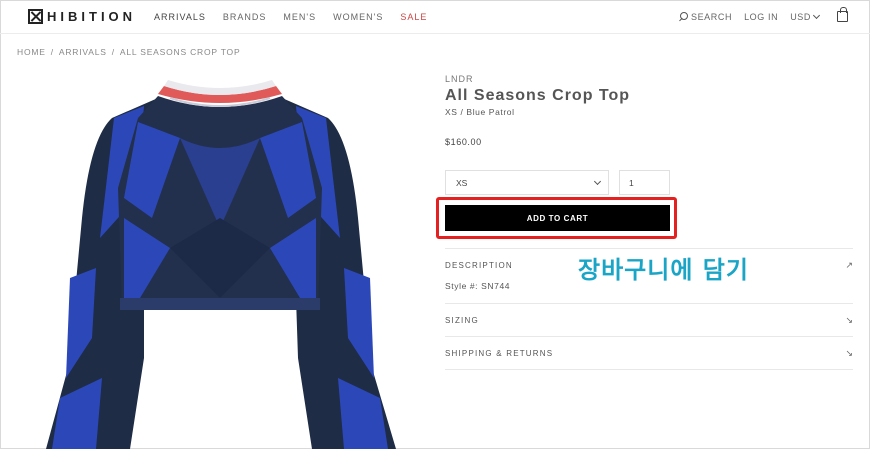  I want to click on product-options: XS 1, so click(557, 182).